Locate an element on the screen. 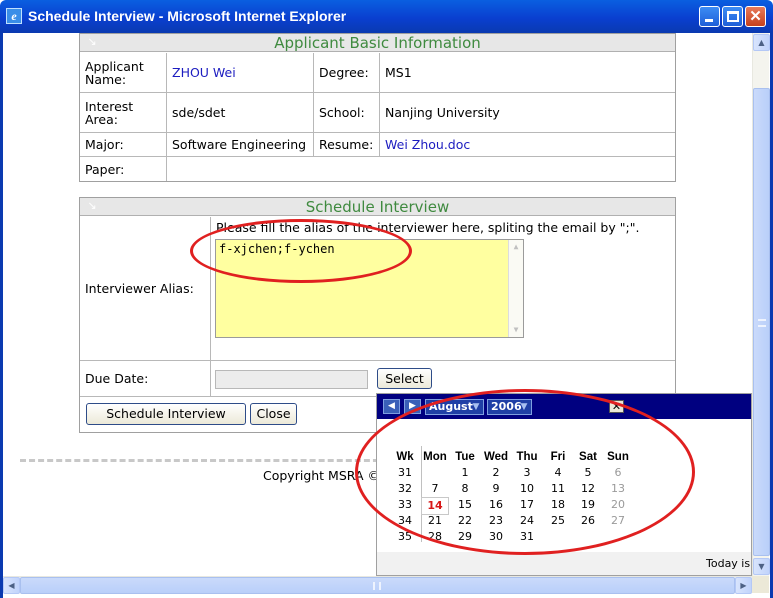 Image resolution: width=773 pixels, height=598 pixels. schedule-interview-heading: Schedule Interview is located at coordinates (377, 207).